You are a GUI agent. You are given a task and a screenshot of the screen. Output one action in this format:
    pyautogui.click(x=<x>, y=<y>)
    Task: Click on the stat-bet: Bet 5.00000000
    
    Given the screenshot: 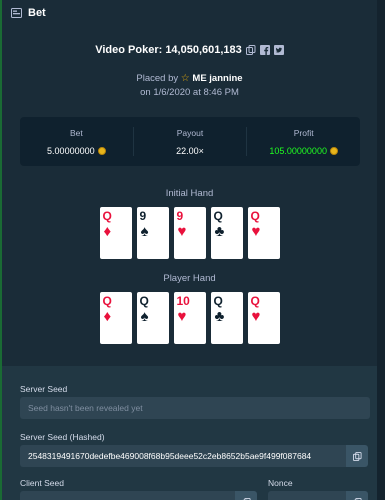 What is the action you would take?
    pyautogui.click(x=76, y=141)
    